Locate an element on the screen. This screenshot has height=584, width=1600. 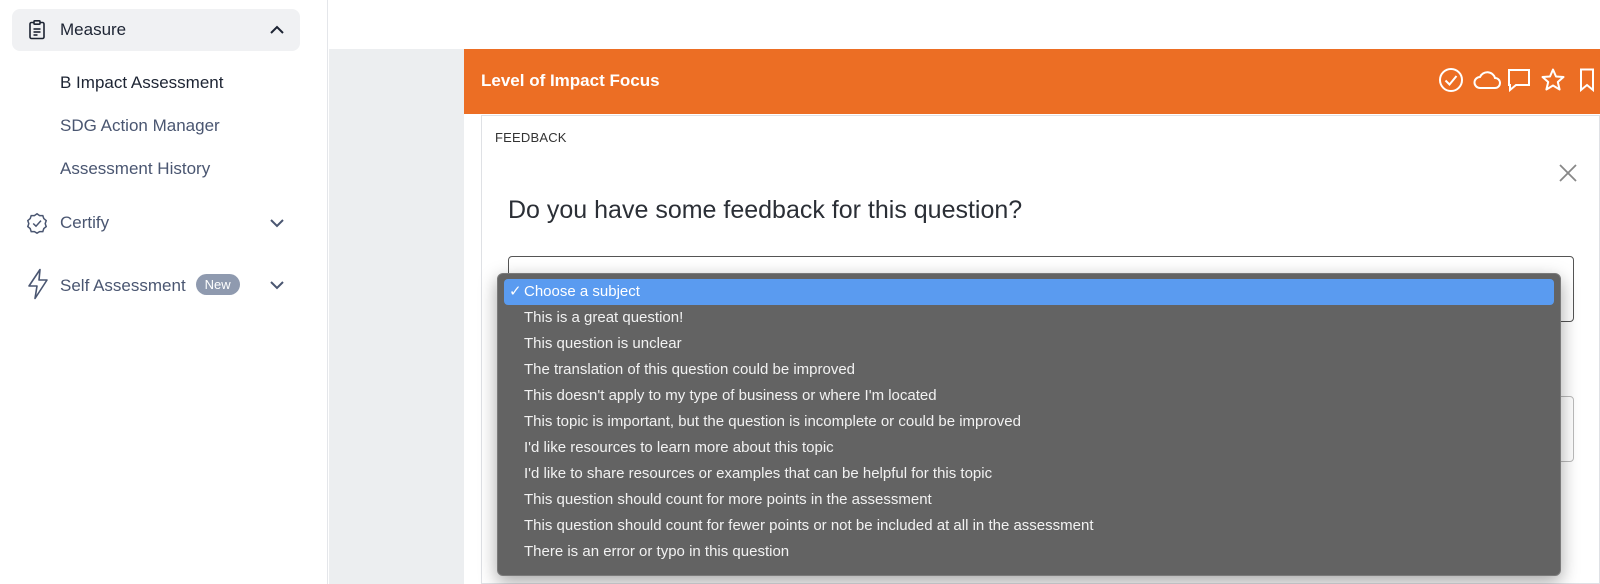
chevron-up-icon is located at coordinates (277, 30).